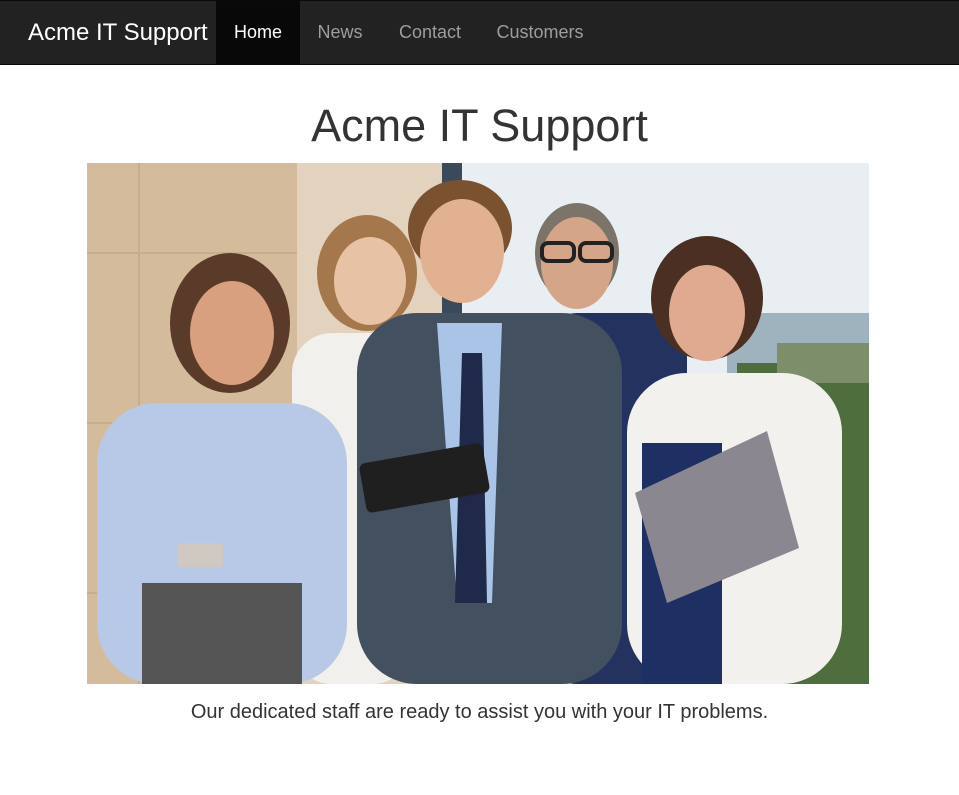  What do you see at coordinates (479, 125) in the screenshot?
I see `page-title: Acme IT Support` at bounding box center [479, 125].